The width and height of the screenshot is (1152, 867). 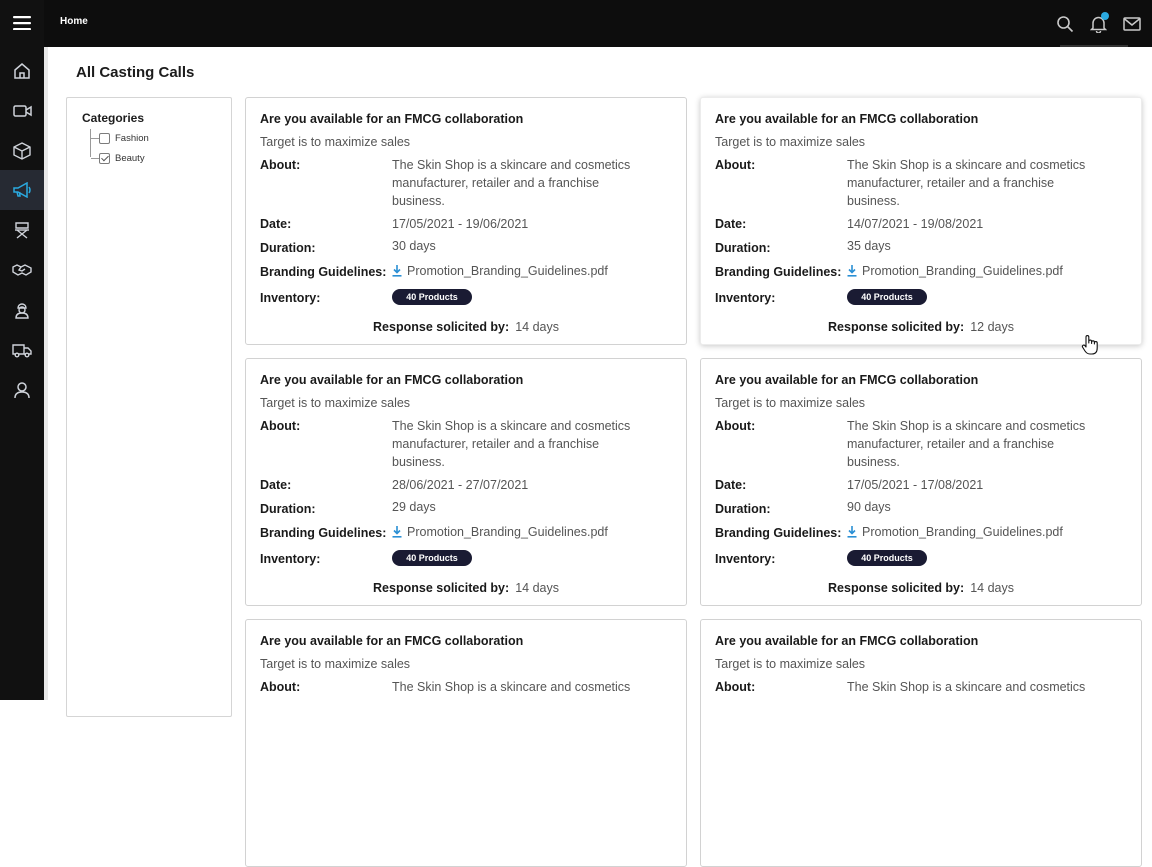 What do you see at coordinates (921, 327) in the screenshot?
I see `response-row: Response solicited by: 12 days` at bounding box center [921, 327].